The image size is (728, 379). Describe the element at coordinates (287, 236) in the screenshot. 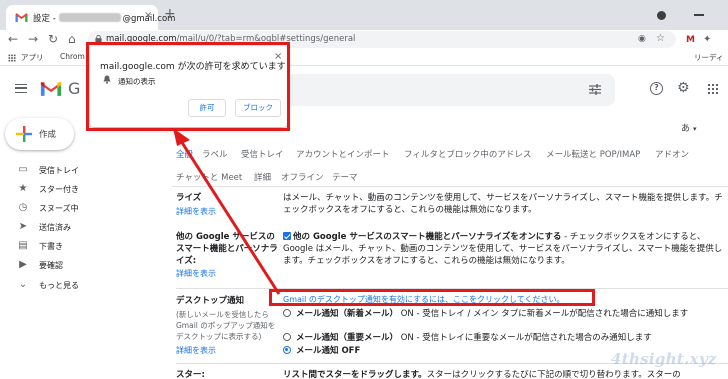

I see `other-services-checkbox` at that location.